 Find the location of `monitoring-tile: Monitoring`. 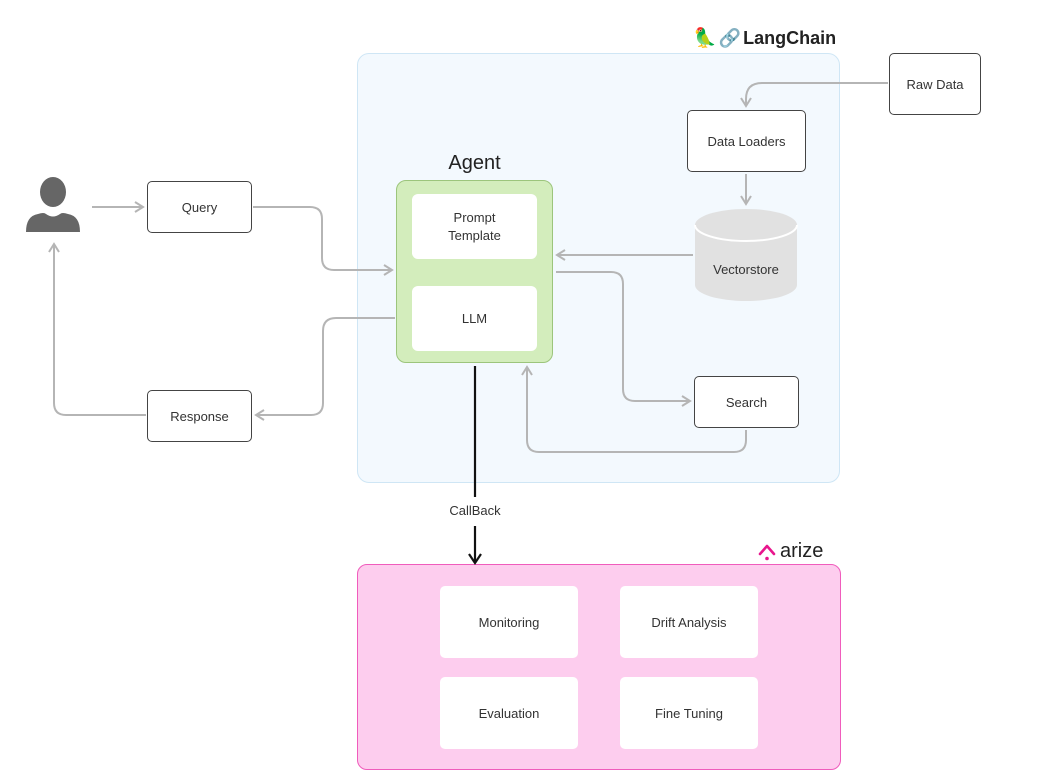

monitoring-tile: Monitoring is located at coordinates (509, 622).